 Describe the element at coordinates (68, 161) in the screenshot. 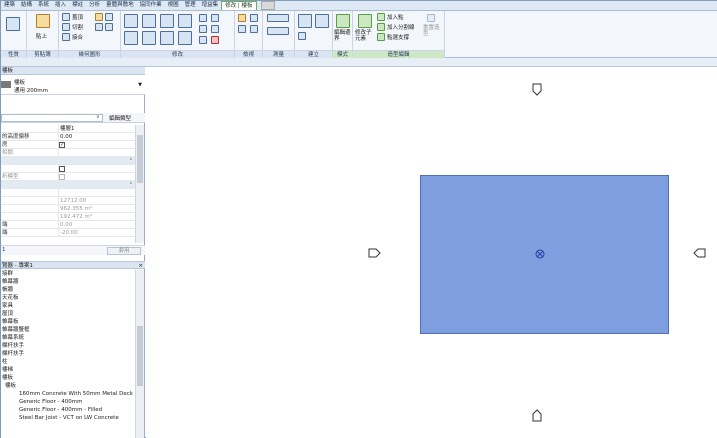

I see `property-section-header: ⌃` at that location.